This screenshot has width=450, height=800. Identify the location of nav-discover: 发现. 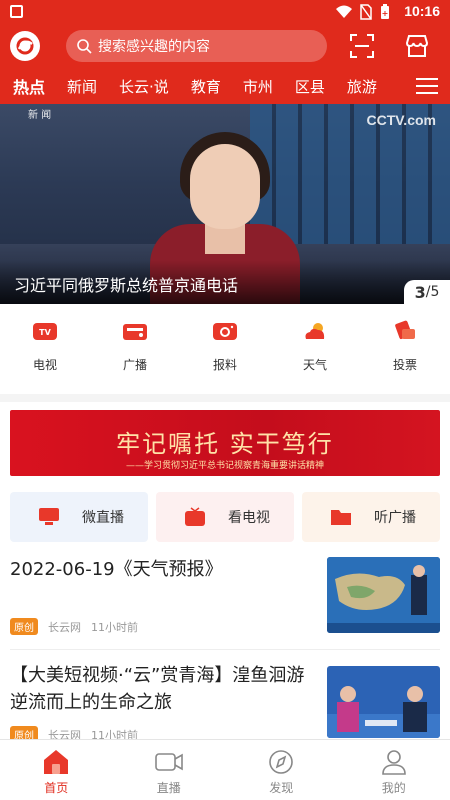
(281, 770).